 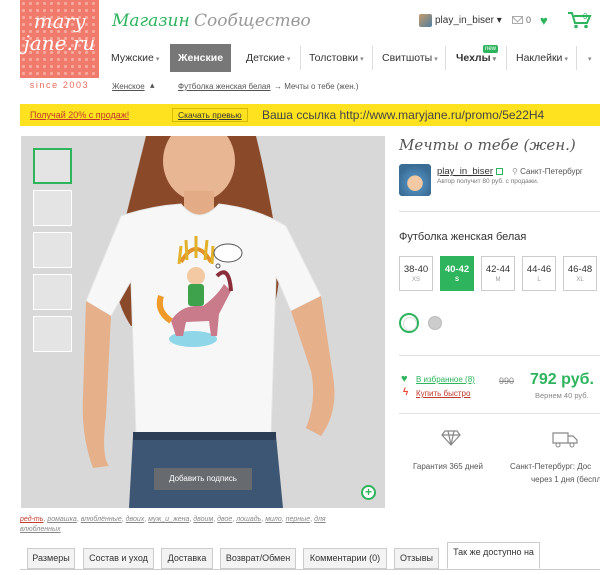 What do you see at coordinates (415, 280) in the screenshot?
I see `size-label: XS` at bounding box center [415, 280].